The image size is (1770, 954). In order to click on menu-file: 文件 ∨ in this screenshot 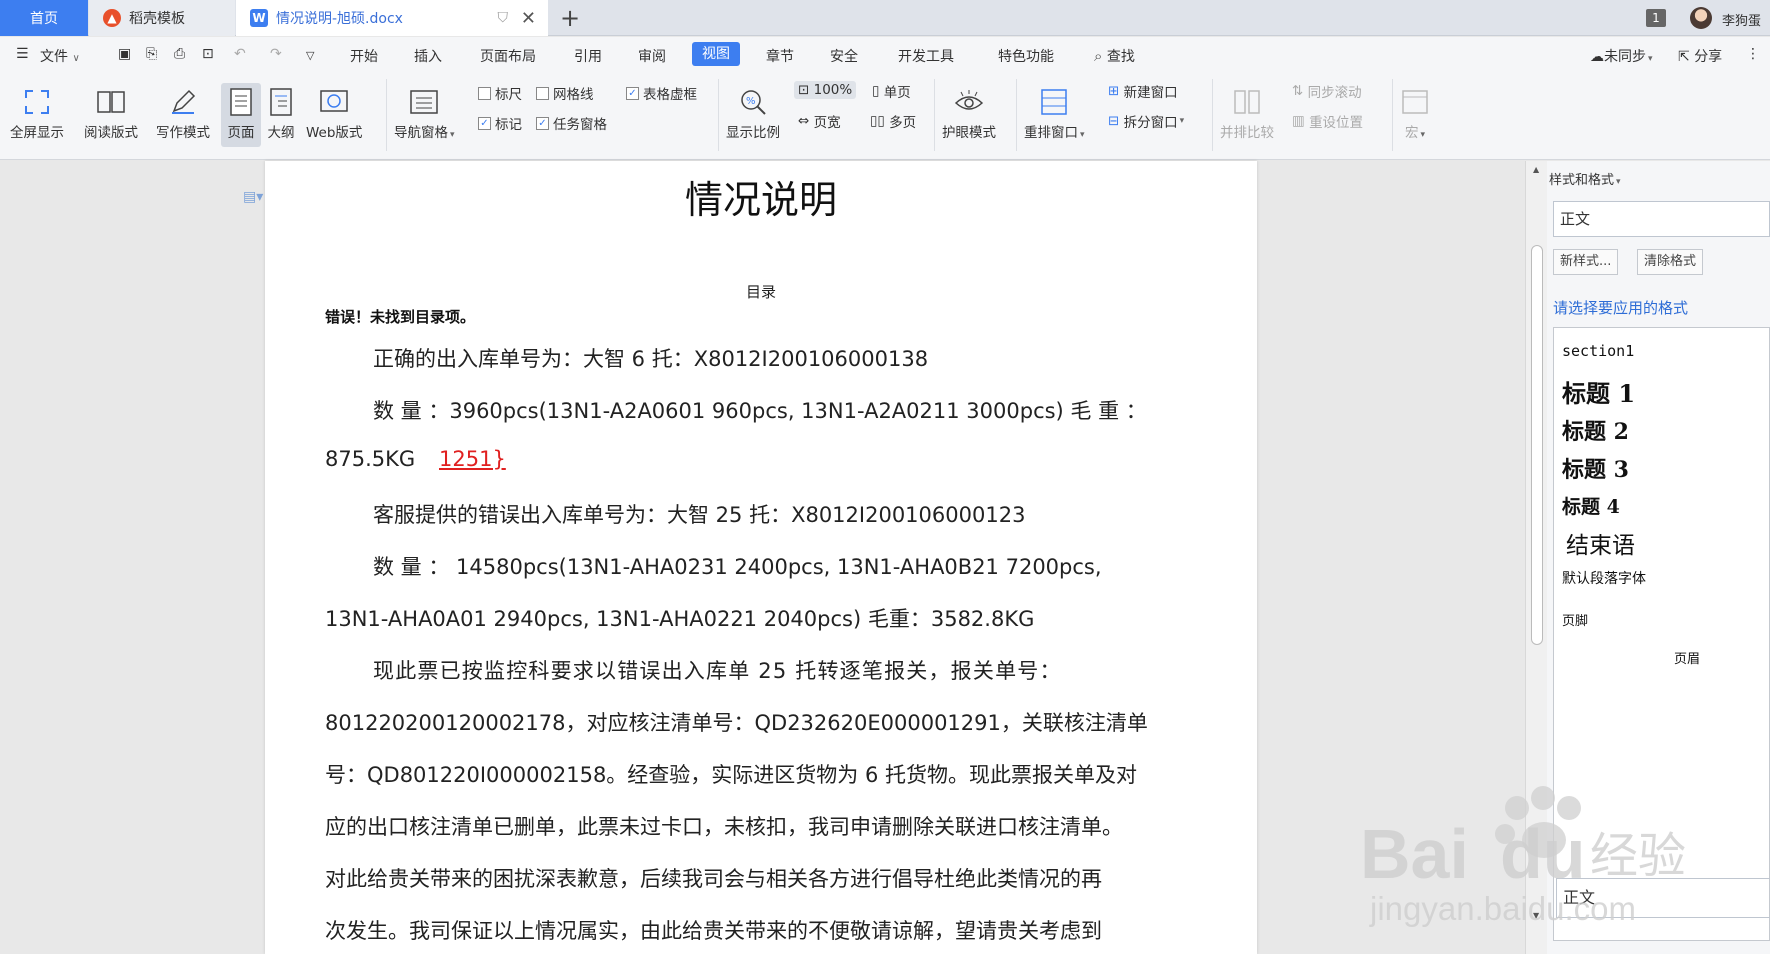, I will do `click(60, 56)`.